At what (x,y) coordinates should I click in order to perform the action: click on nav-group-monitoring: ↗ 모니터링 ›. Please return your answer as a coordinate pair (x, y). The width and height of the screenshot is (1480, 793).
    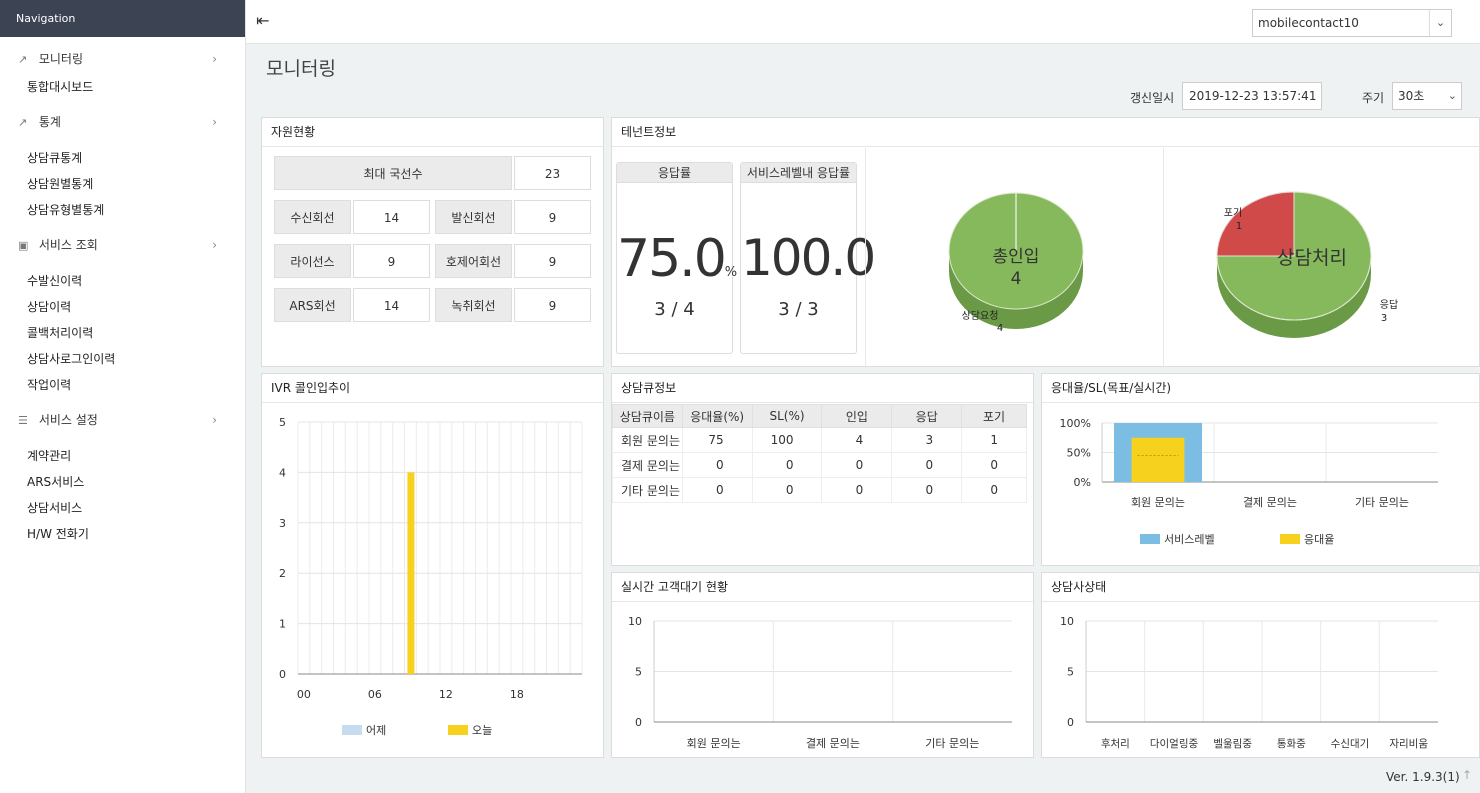
    Looking at the image, I should click on (122, 59).